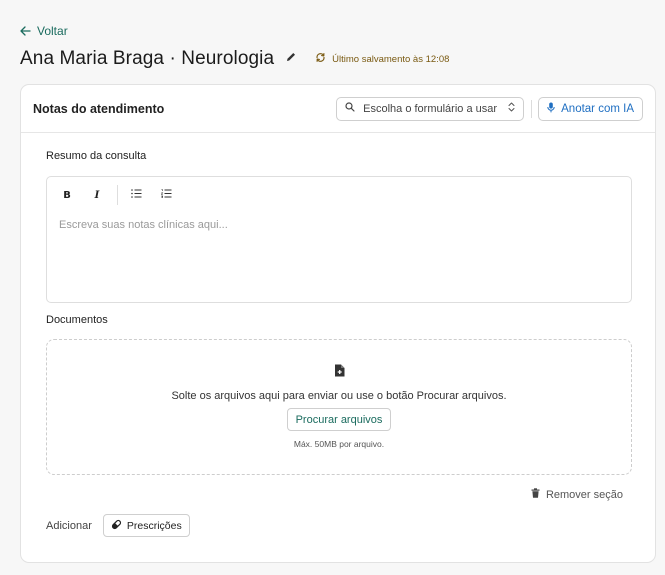 Image resolution: width=665 pixels, height=575 pixels. I want to click on pencil-icon, so click(291, 59).